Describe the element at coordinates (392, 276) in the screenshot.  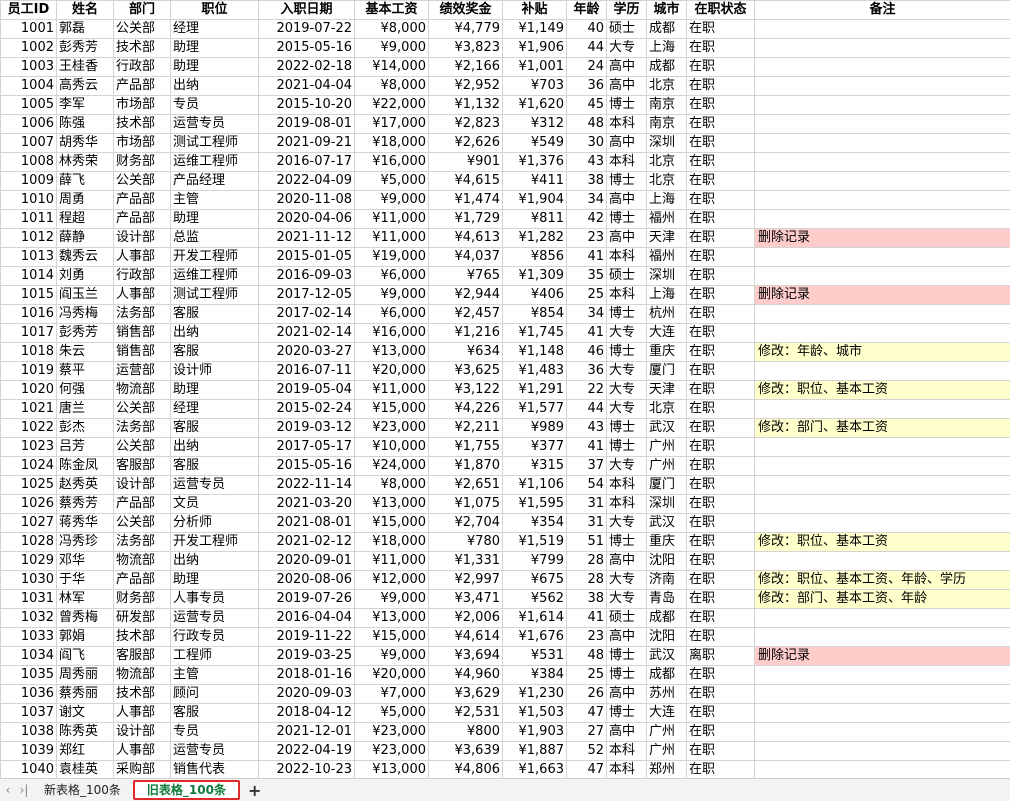
I see `cell-base-salary: ¥6,000` at that location.